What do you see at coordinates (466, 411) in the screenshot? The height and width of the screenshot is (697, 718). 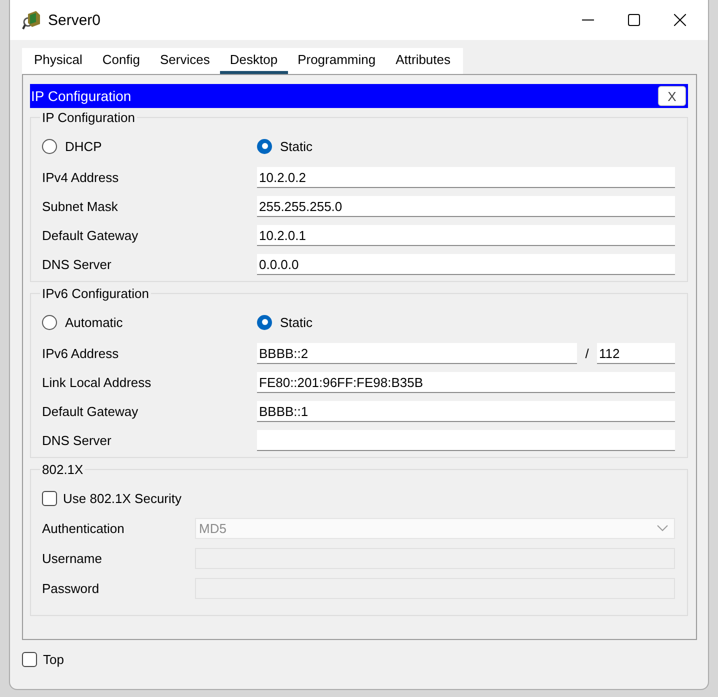 I see `input-field: BBBB::1` at bounding box center [466, 411].